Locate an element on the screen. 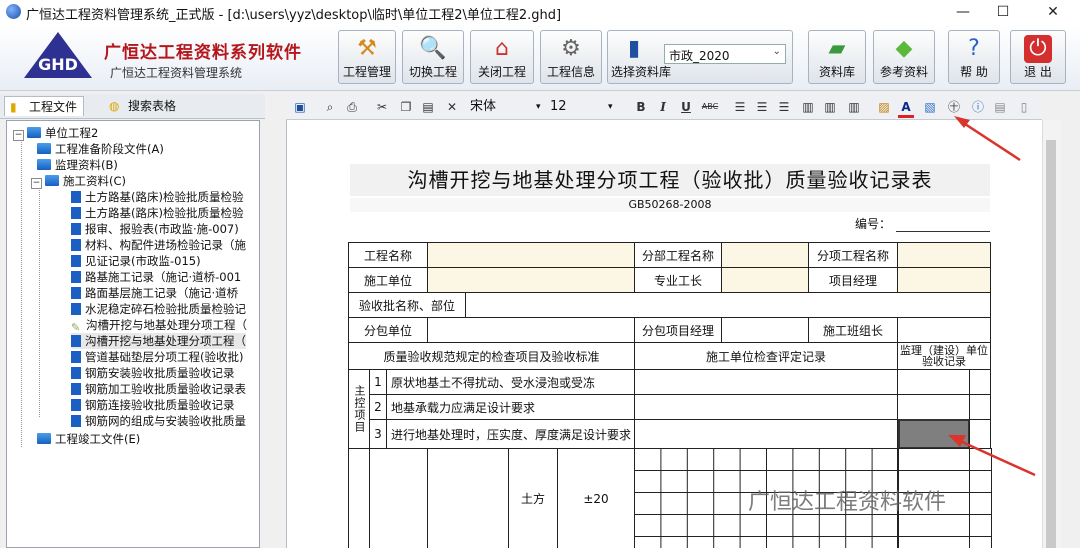  library-button: ▰ 资料库 is located at coordinates (837, 57).